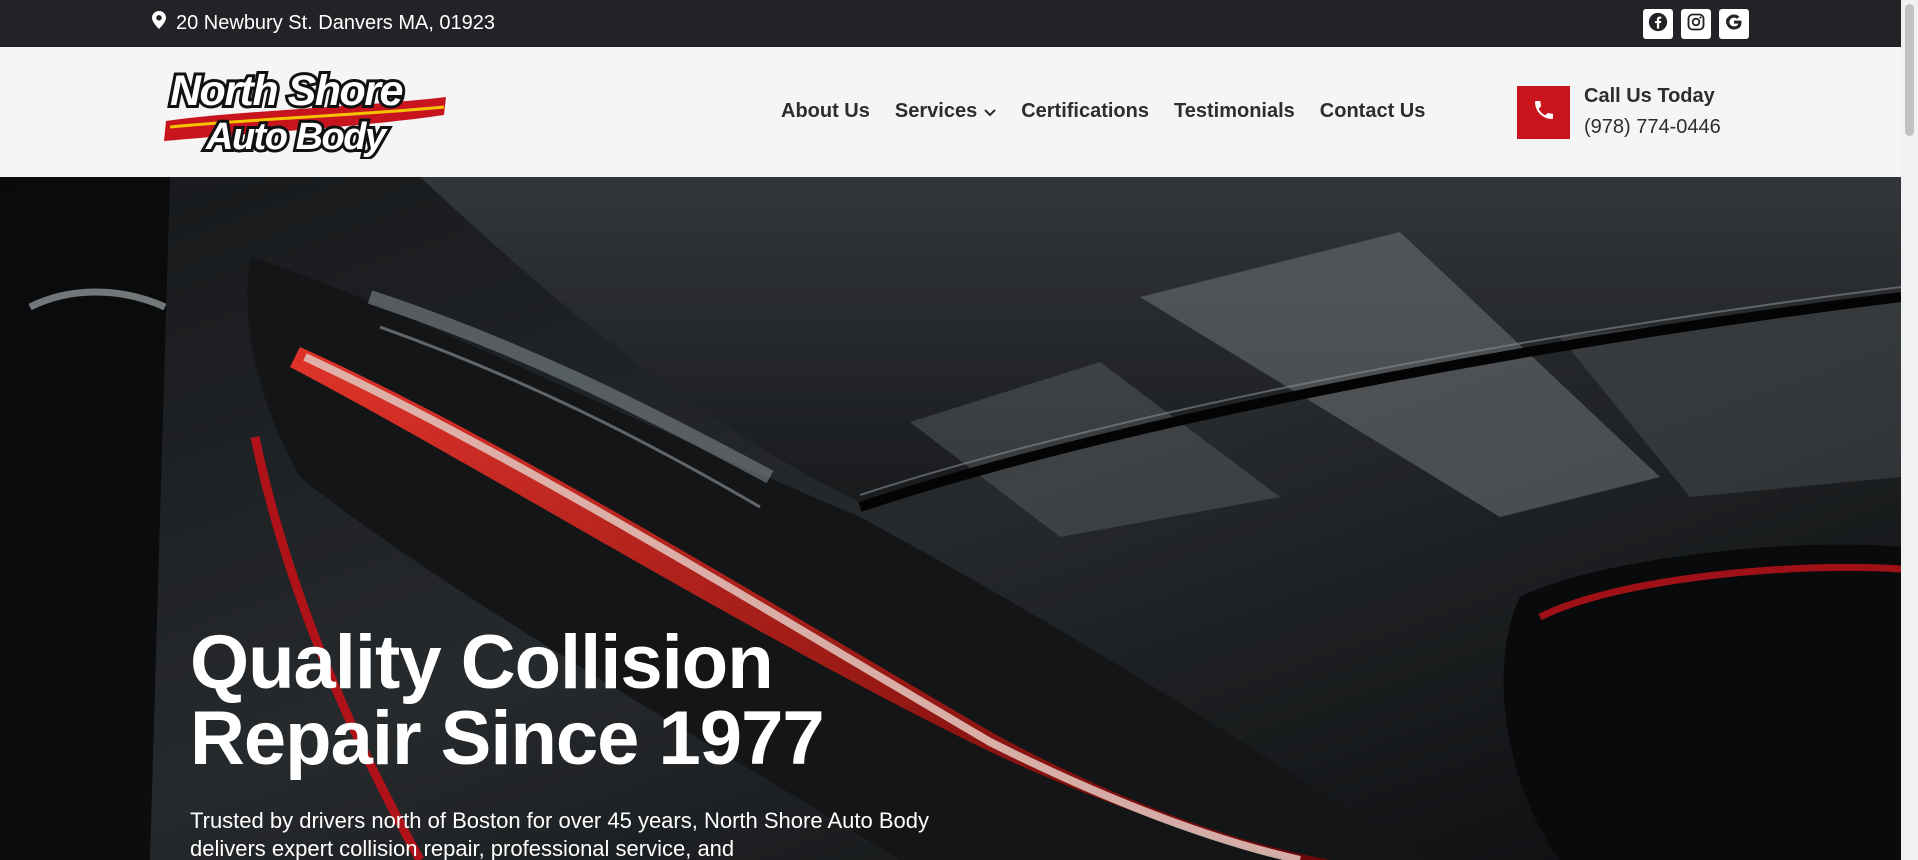 This screenshot has height=860, width=1918. I want to click on call-number: (978) 774-0446, so click(1652, 127).